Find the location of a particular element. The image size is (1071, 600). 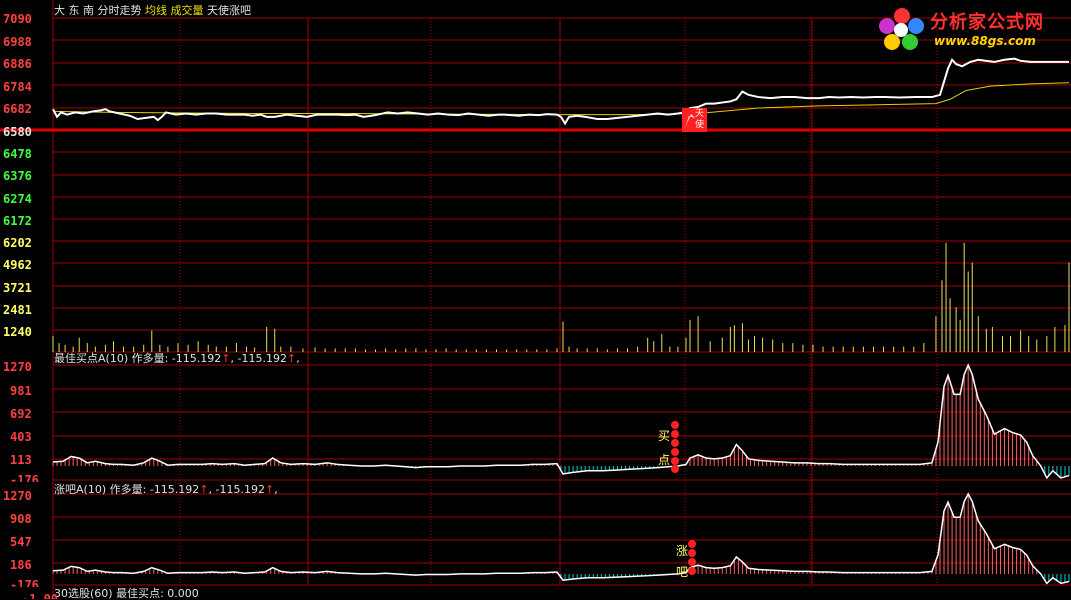

avg-line-legend: 均线 is located at coordinates (156, 10).